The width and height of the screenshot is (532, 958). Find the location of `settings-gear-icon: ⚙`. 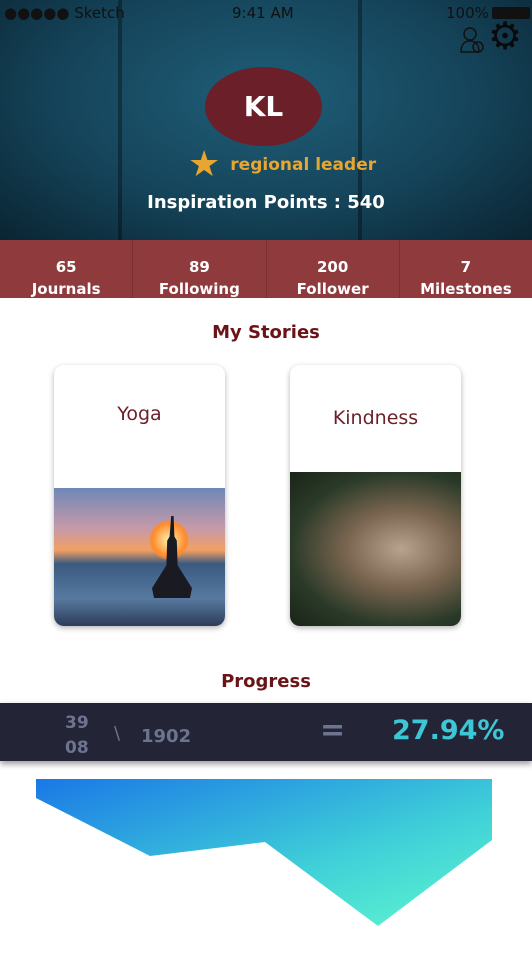

settings-gear-icon: ⚙ is located at coordinates (506, 36).